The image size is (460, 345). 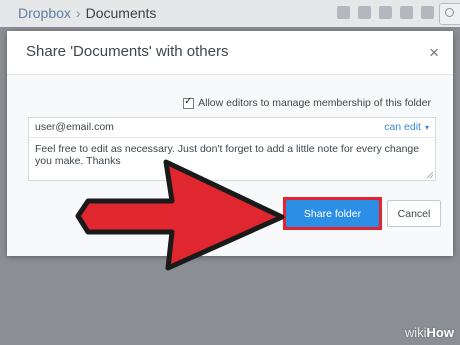 What do you see at coordinates (74, 127) in the screenshot?
I see `email-field: user@email.com` at bounding box center [74, 127].